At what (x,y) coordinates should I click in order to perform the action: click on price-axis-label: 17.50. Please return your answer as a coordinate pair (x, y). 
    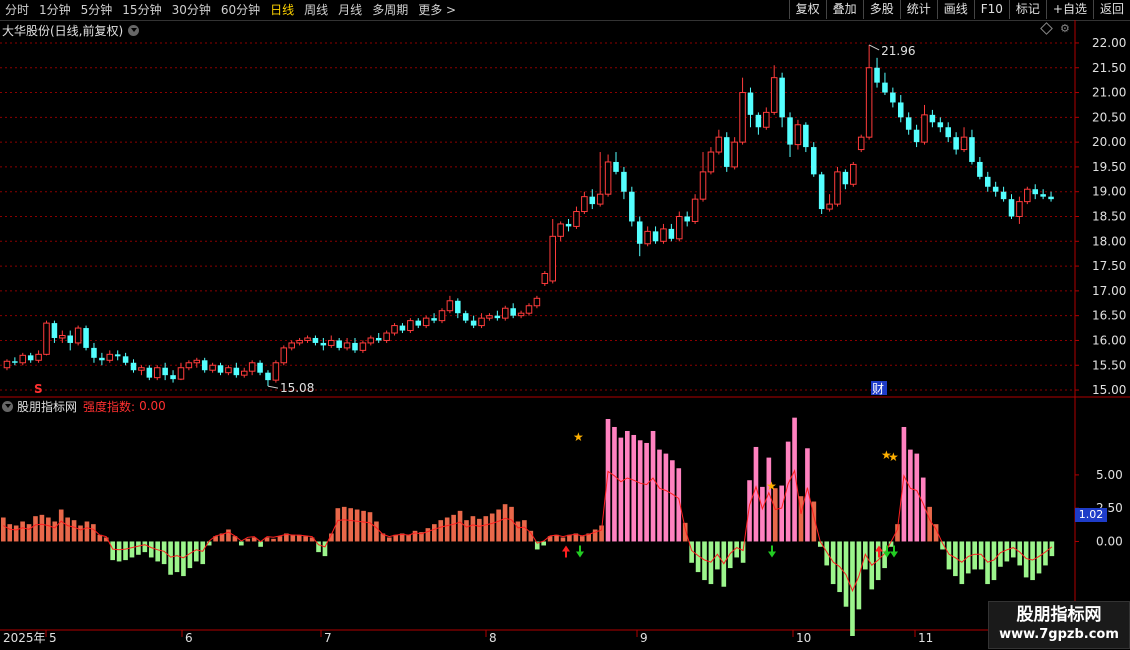
    Looking at the image, I should click on (1109, 266).